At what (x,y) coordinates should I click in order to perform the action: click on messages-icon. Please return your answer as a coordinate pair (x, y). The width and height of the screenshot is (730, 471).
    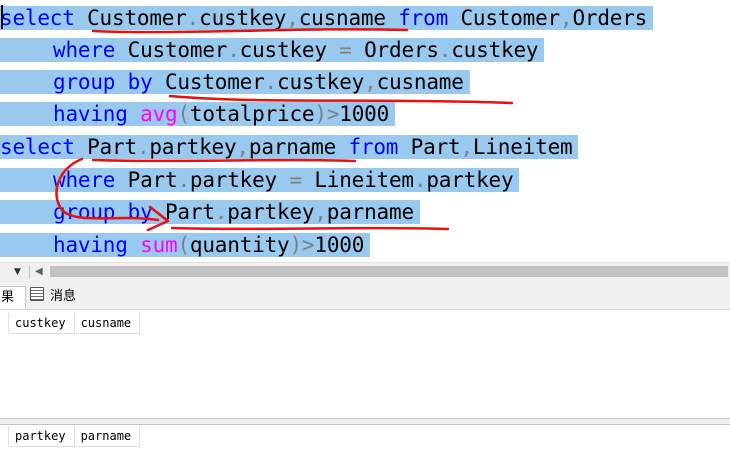
    Looking at the image, I should click on (37, 294).